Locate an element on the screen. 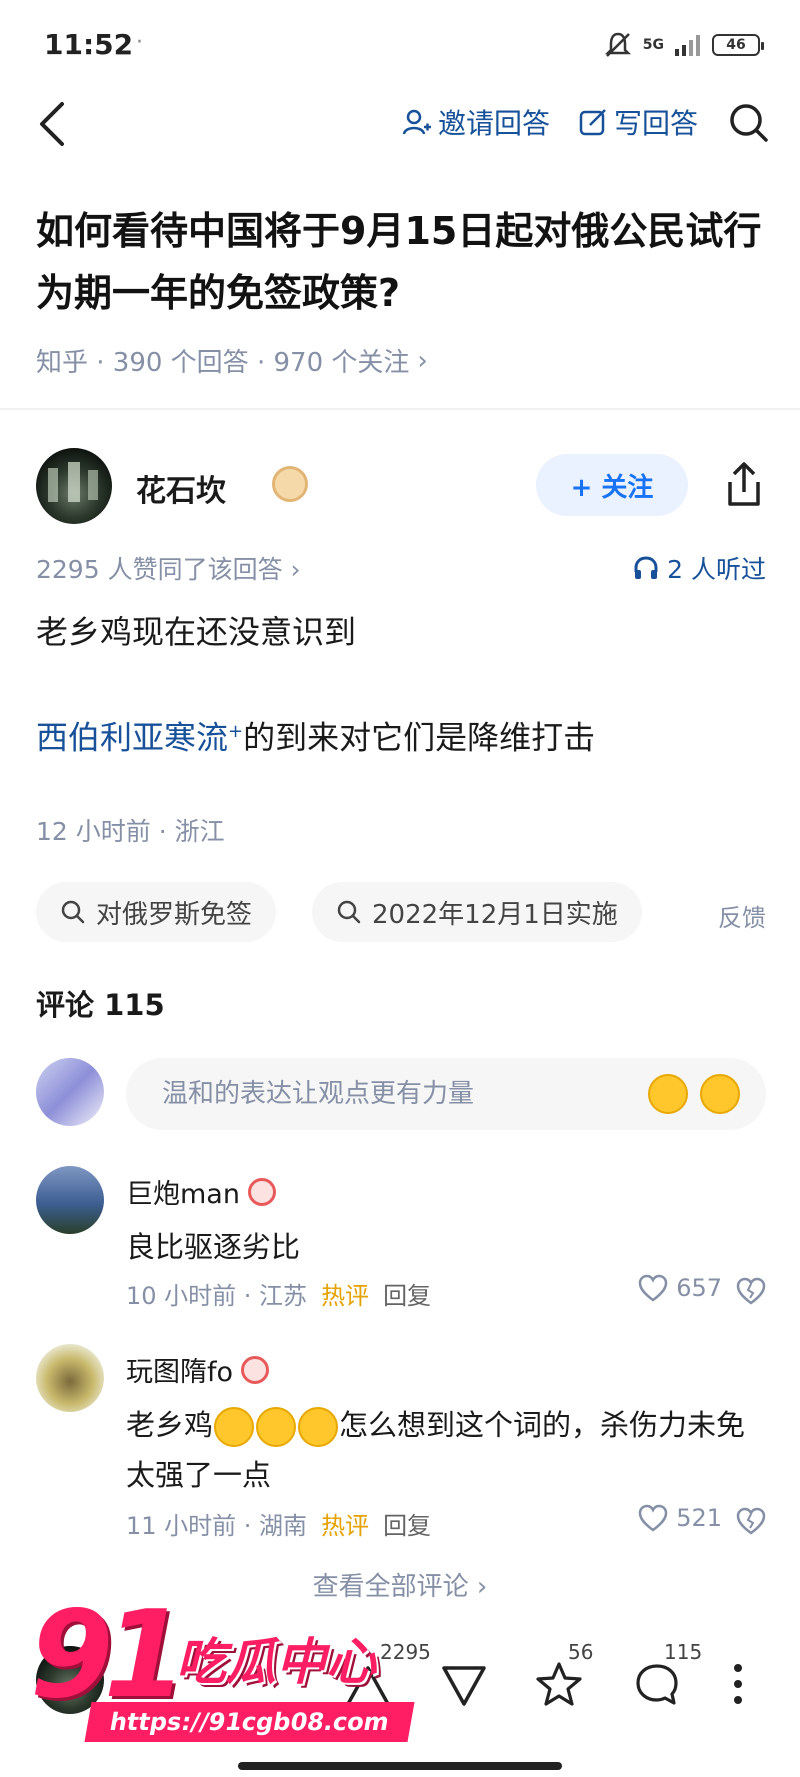  question-meta: 知乎 · 390 个回答 · 970 个关注 › is located at coordinates (401, 360).